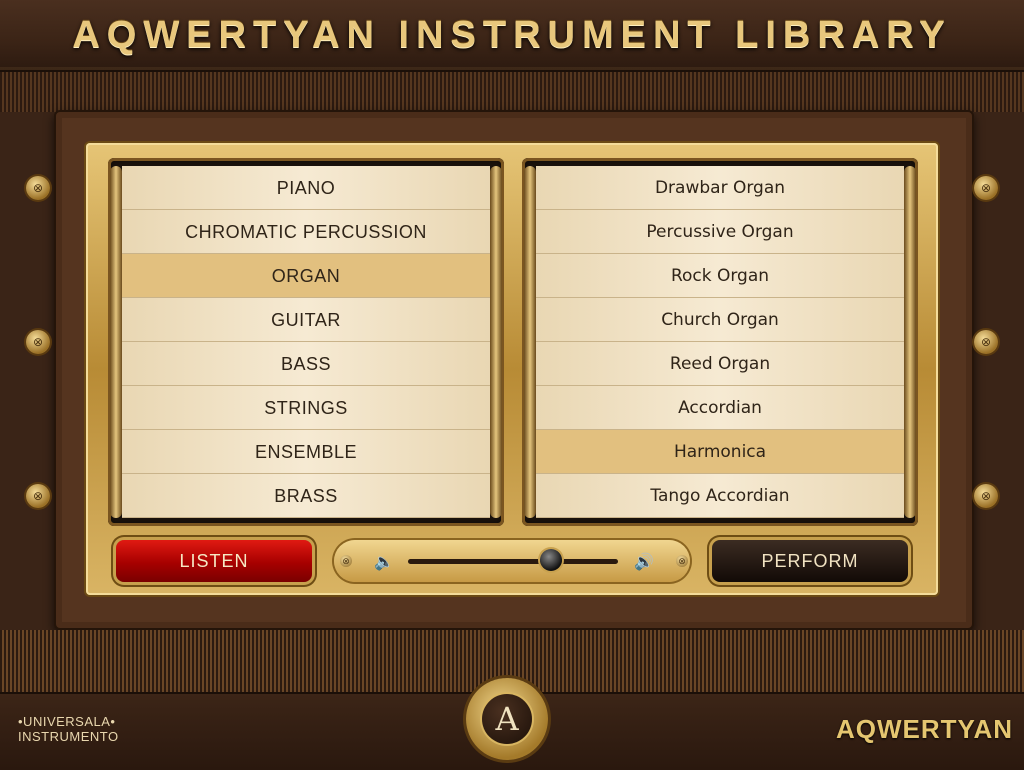 This screenshot has width=1024, height=770. What do you see at coordinates (384, 562) in the screenshot?
I see `speaker-low-icon: 🔈` at bounding box center [384, 562].